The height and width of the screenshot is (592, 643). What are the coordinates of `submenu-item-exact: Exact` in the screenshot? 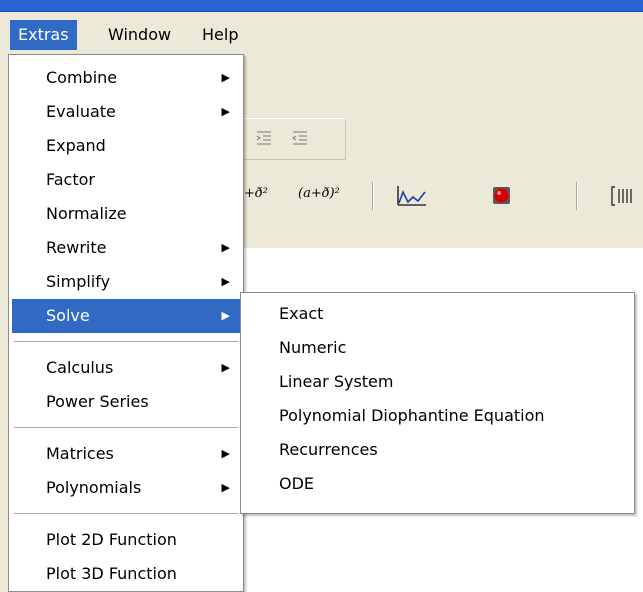 It's located at (437, 314).